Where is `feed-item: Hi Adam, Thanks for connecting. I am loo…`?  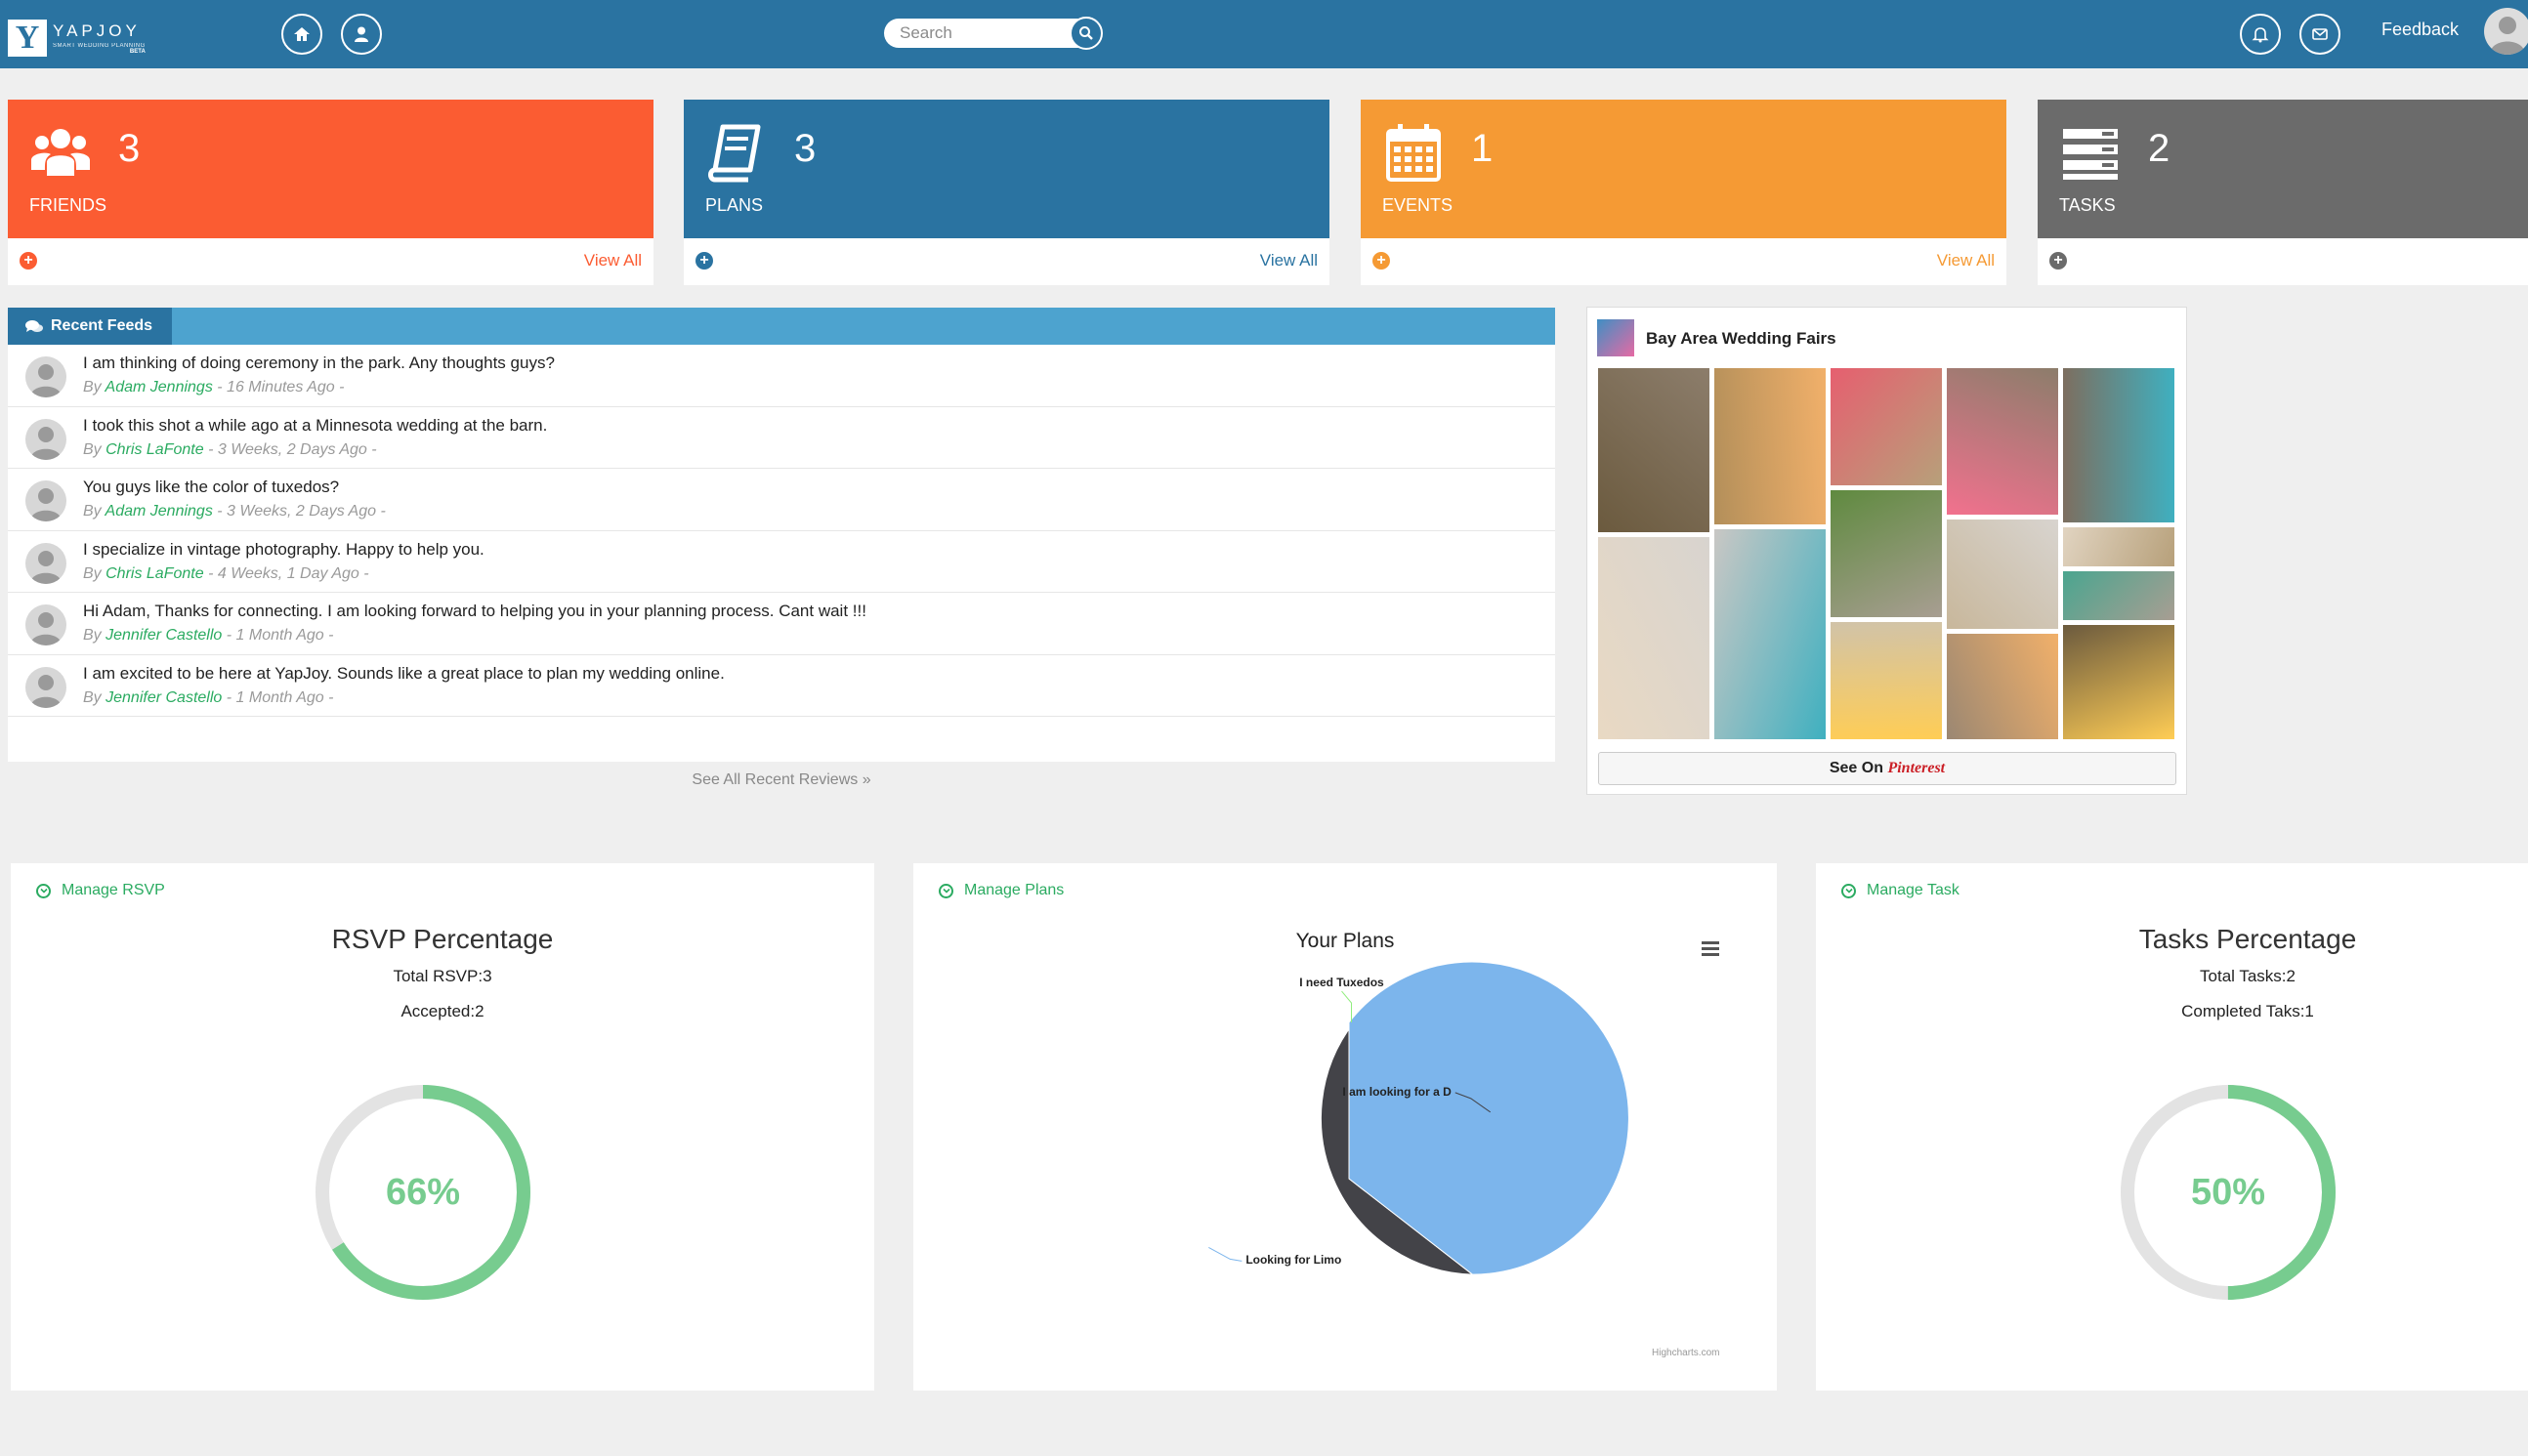
feed-item: Hi Adam, Thanks for connecting. I am loo… is located at coordinates (781, 624).